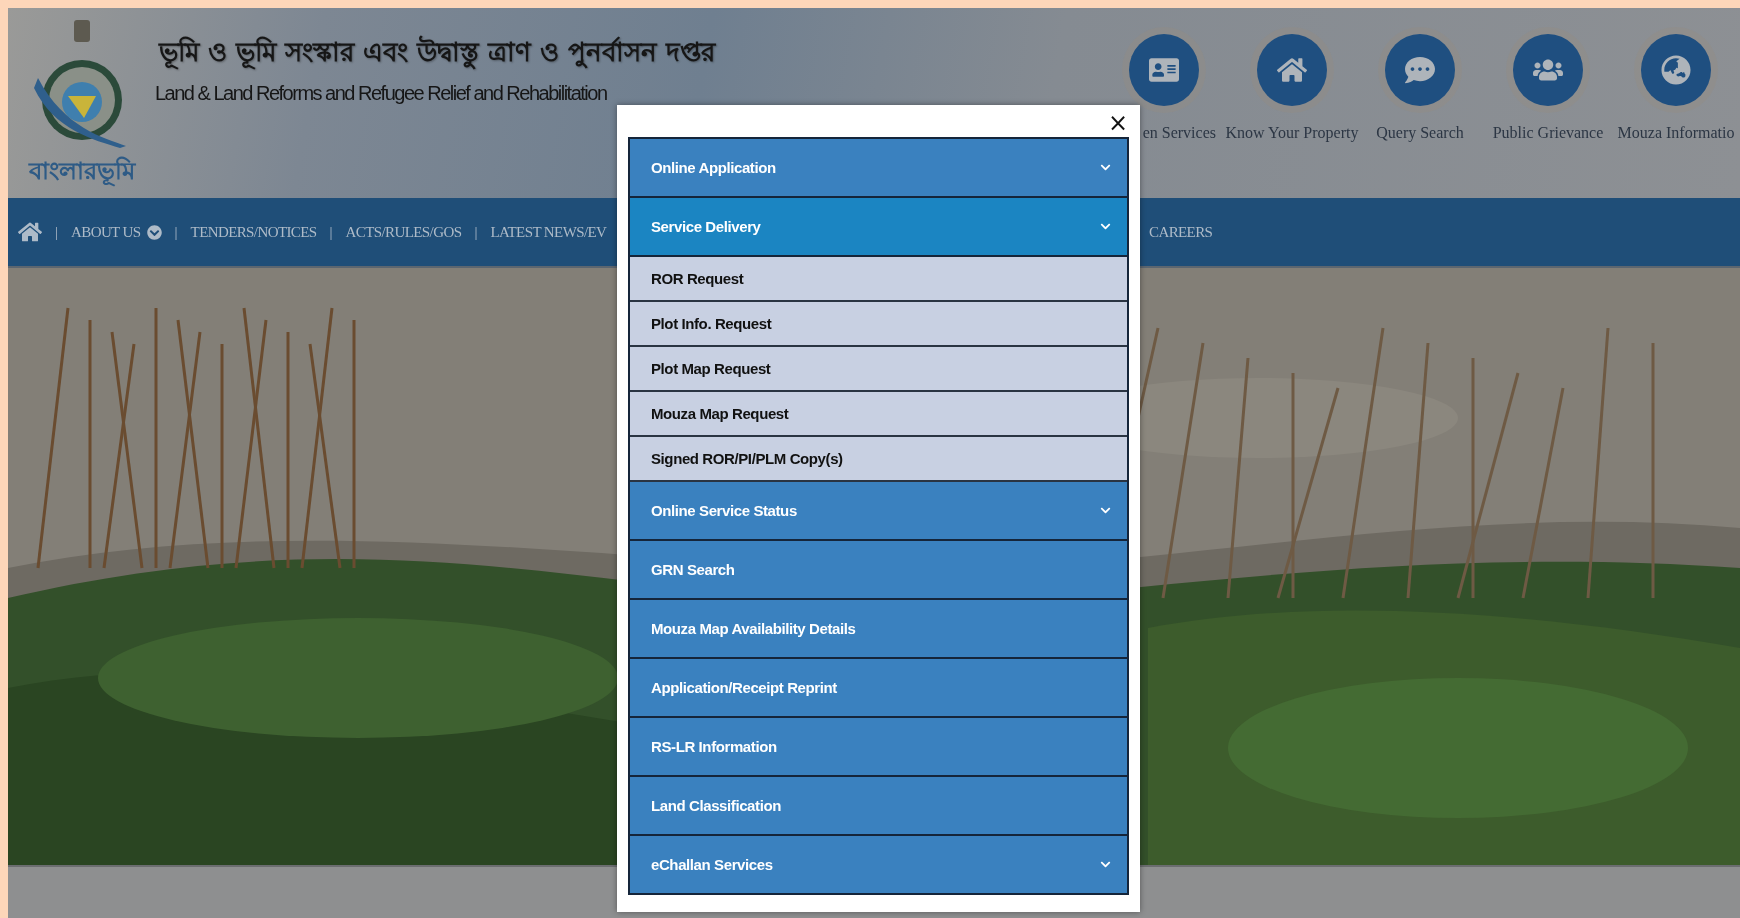  What do you see at coordinates (253, 232) in the screenshot?
I see `nav-link: TENDERS/NOTICES` at bounding box center [253, 232].